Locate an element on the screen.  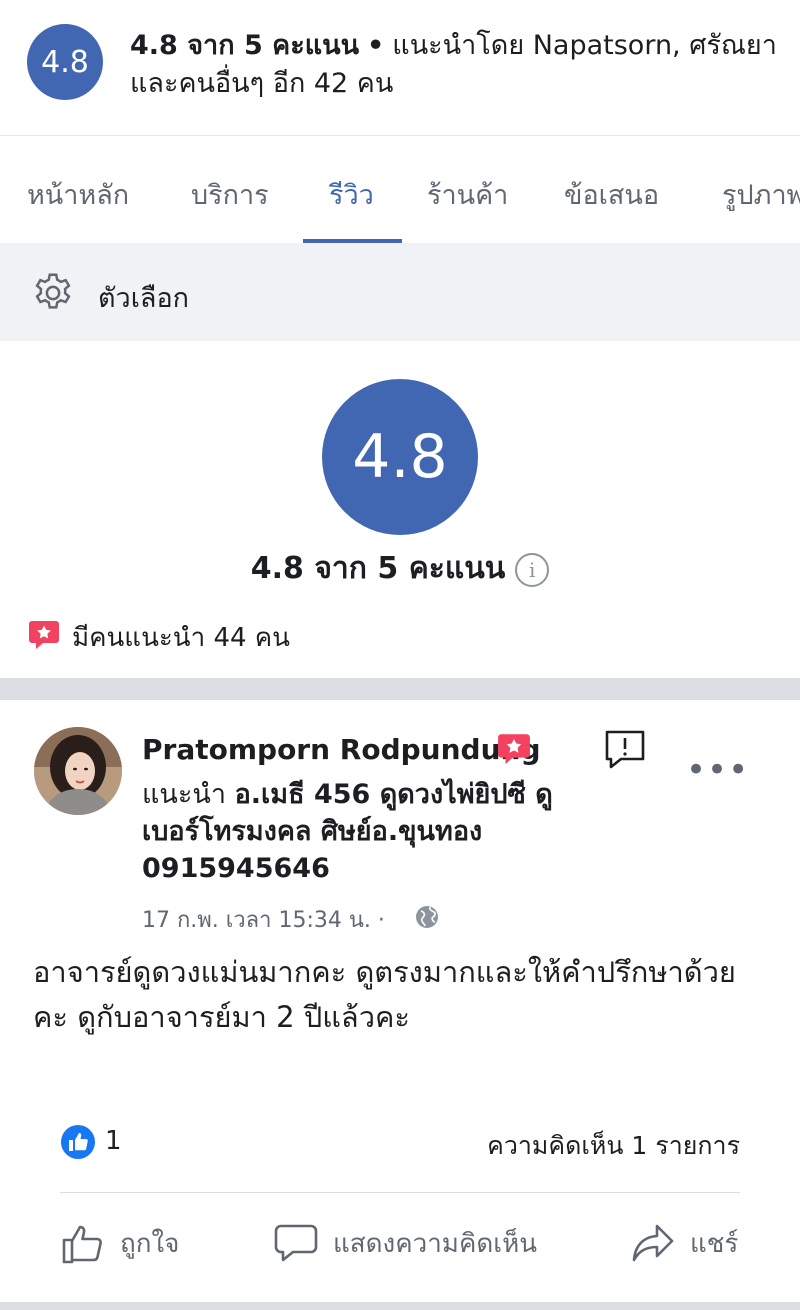
like-button-label: ถูกใจ is located at coordinates (150, 1243).